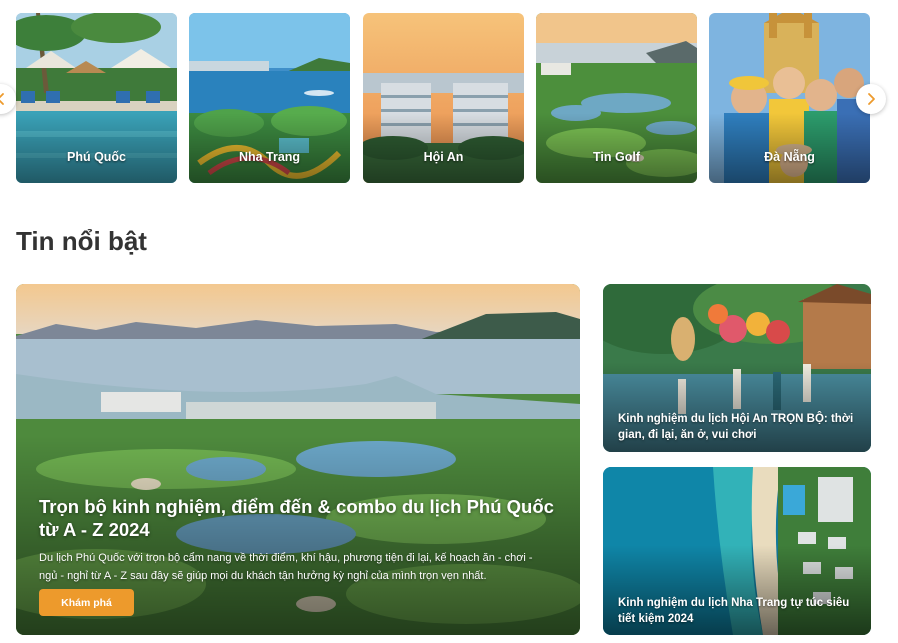  I want to click on destination-card-nha-trang: Nha Trang, so click(269, 98).